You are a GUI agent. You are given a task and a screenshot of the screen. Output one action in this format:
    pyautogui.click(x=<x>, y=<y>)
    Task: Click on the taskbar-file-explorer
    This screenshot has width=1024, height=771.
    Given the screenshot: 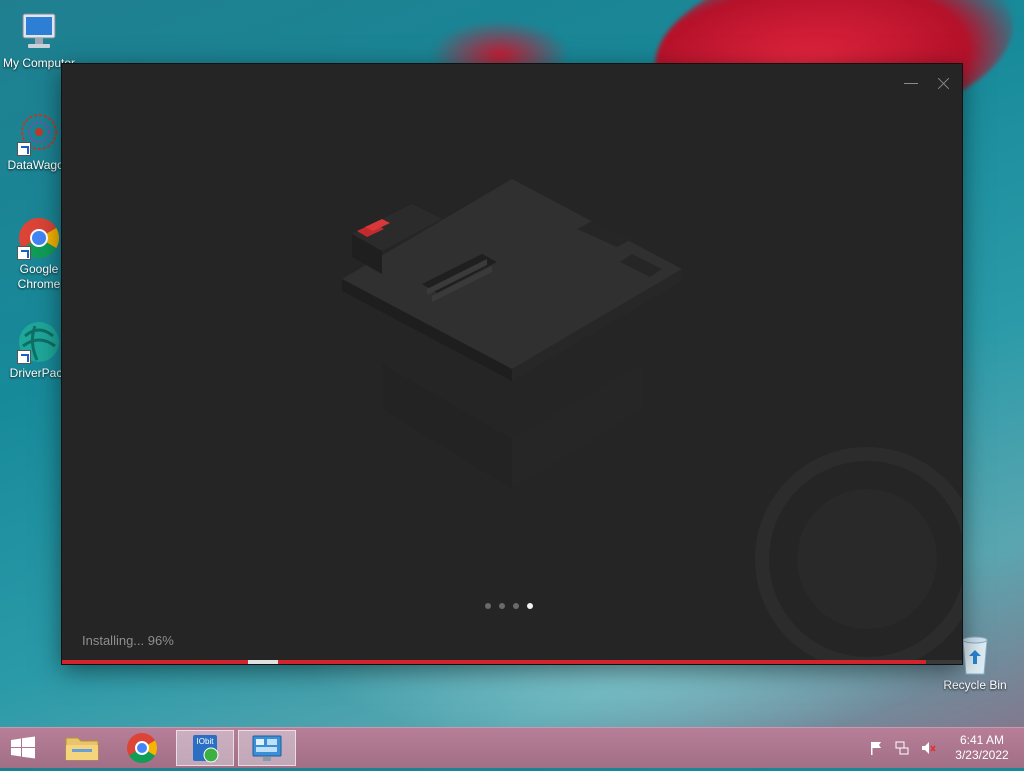 What is the action you would take?
    pyautogui.click(x=82, y=748)
    